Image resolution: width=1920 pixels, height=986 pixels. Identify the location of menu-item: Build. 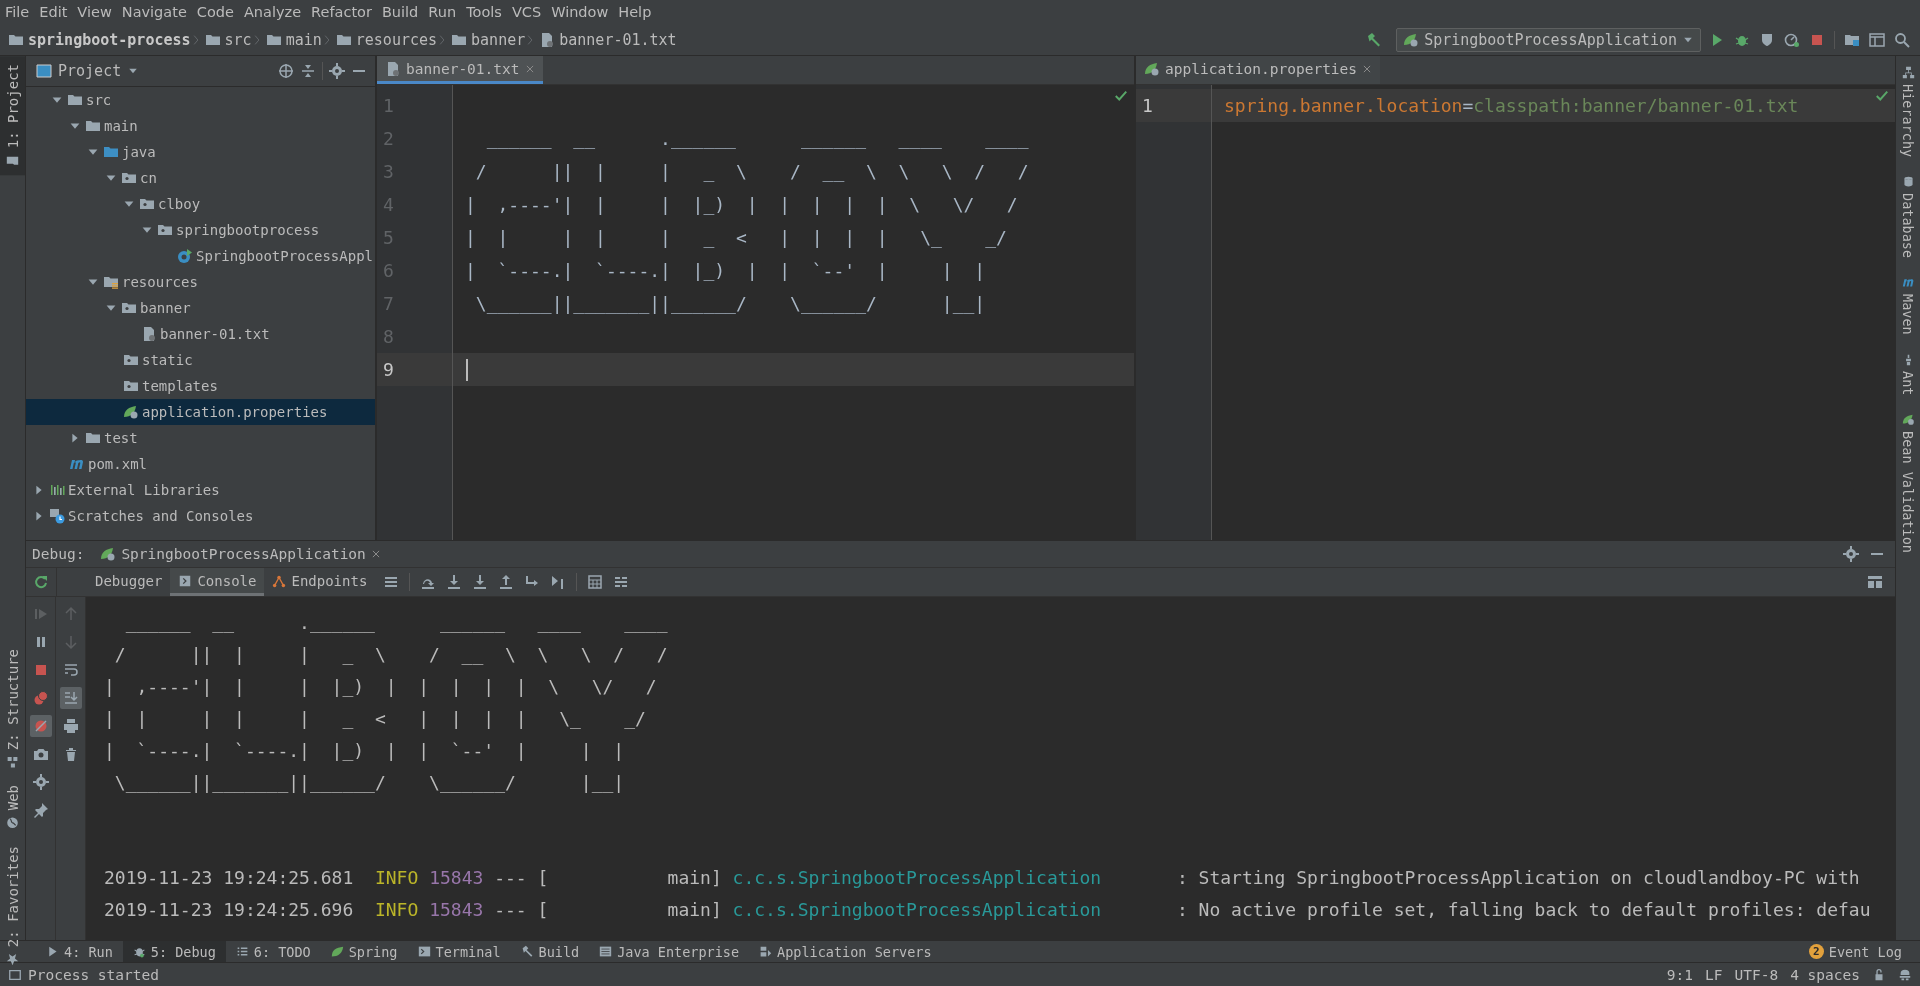
(400, 12).